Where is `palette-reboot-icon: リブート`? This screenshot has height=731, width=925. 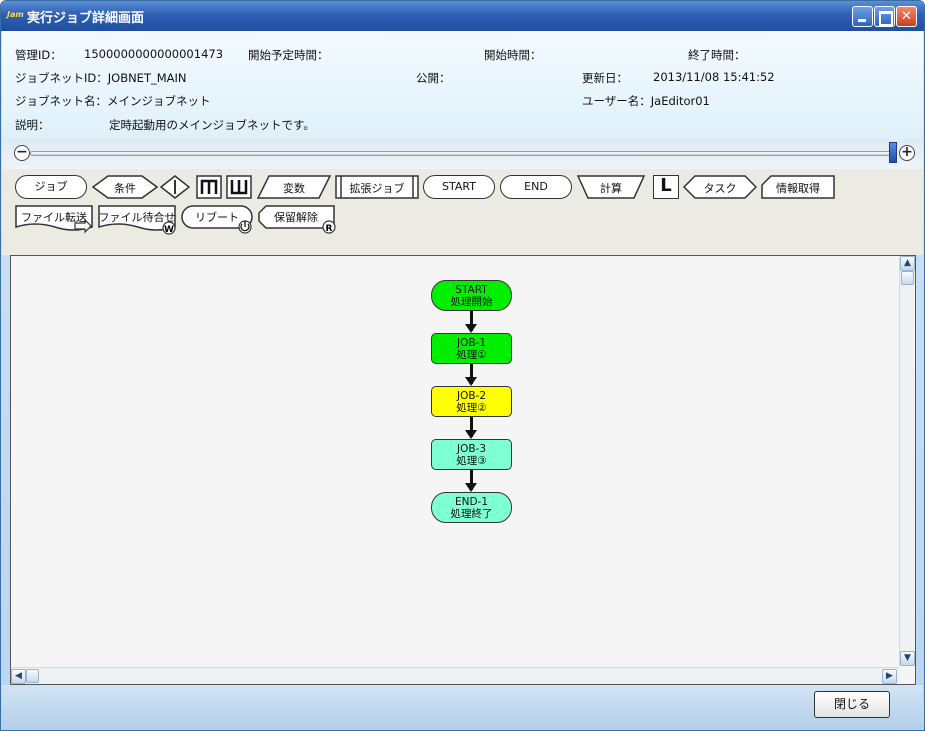
palette-reboot-icon: リブート is located at coordinates (218, 220).